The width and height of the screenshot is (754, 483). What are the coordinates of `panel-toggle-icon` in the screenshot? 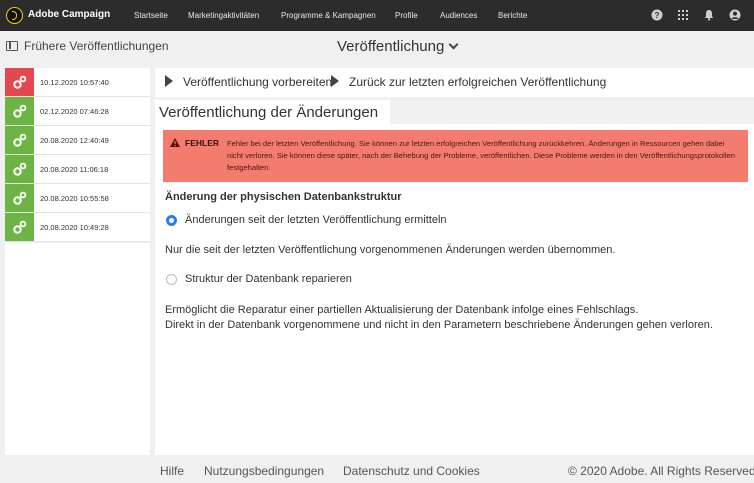 It's located at (12, 46).